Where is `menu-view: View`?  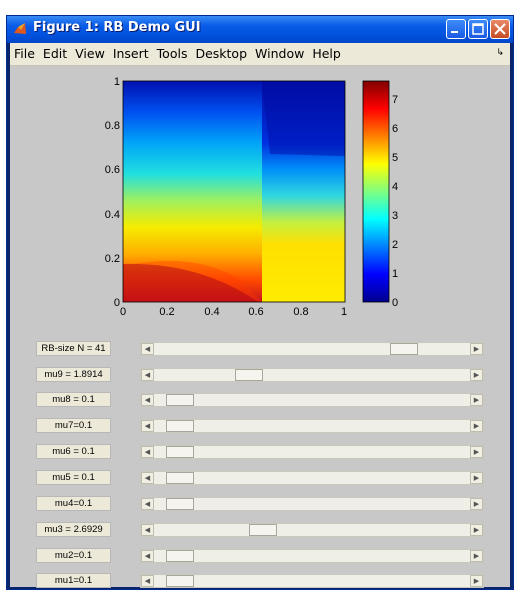
menu-view: View is located at coordinates (90, 52).